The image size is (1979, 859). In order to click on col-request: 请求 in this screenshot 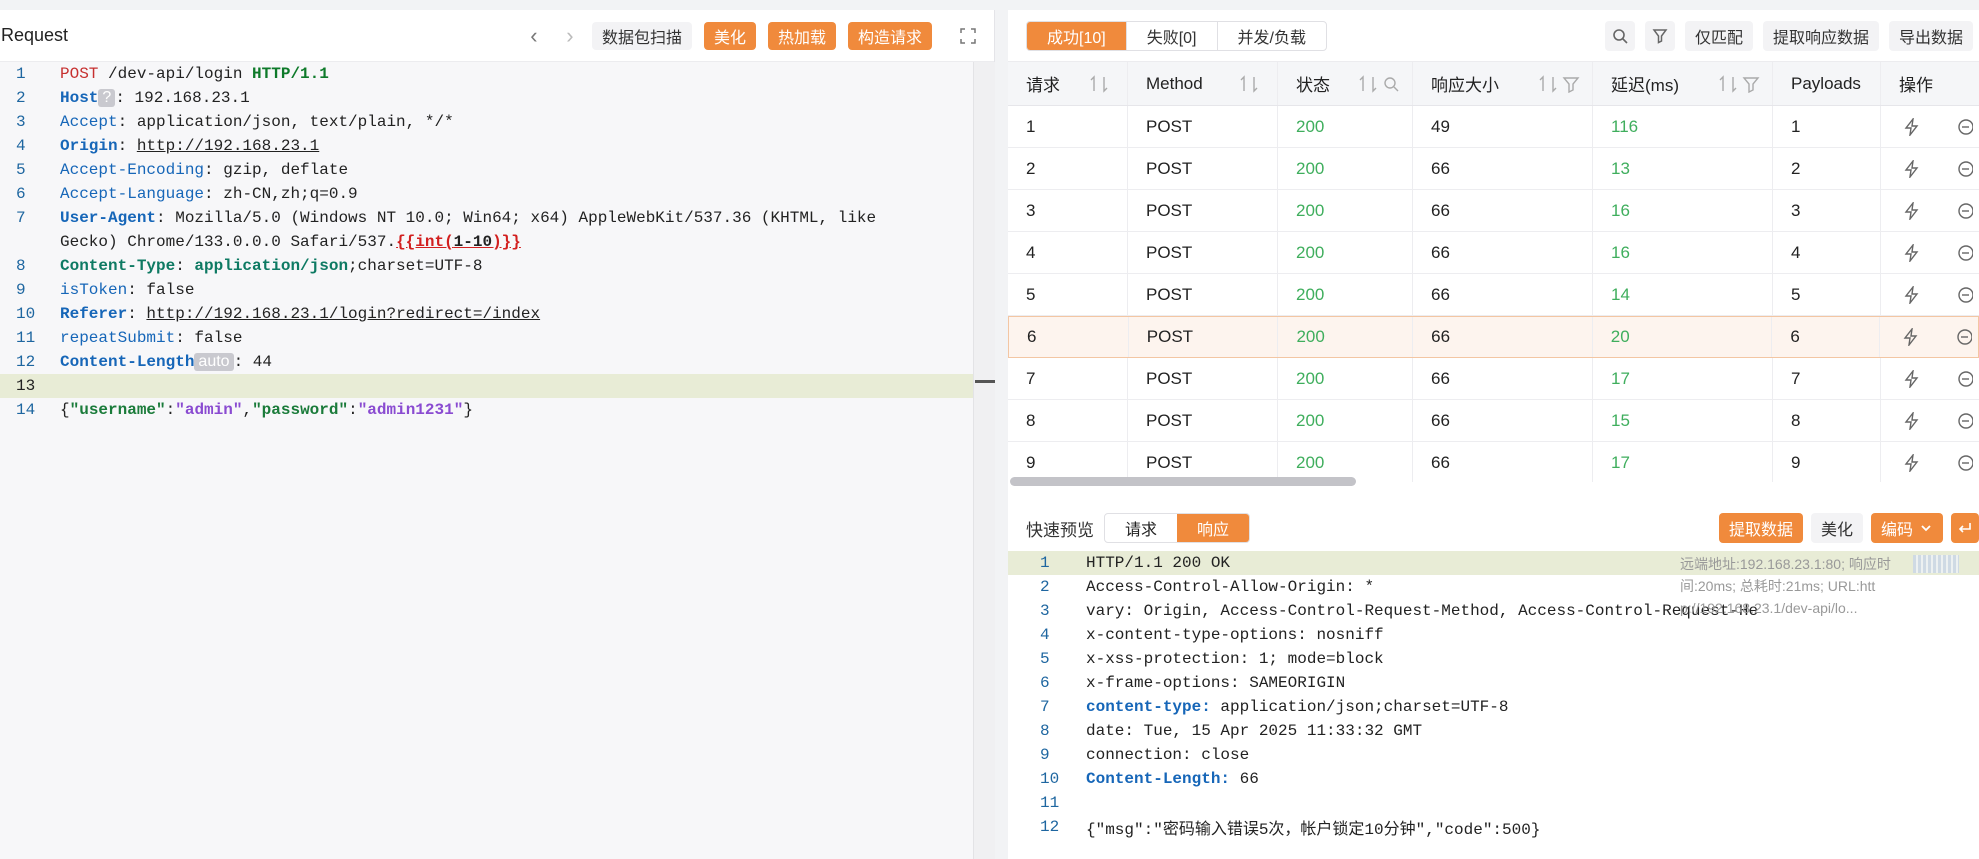, I will do `click(1068, 83)`.